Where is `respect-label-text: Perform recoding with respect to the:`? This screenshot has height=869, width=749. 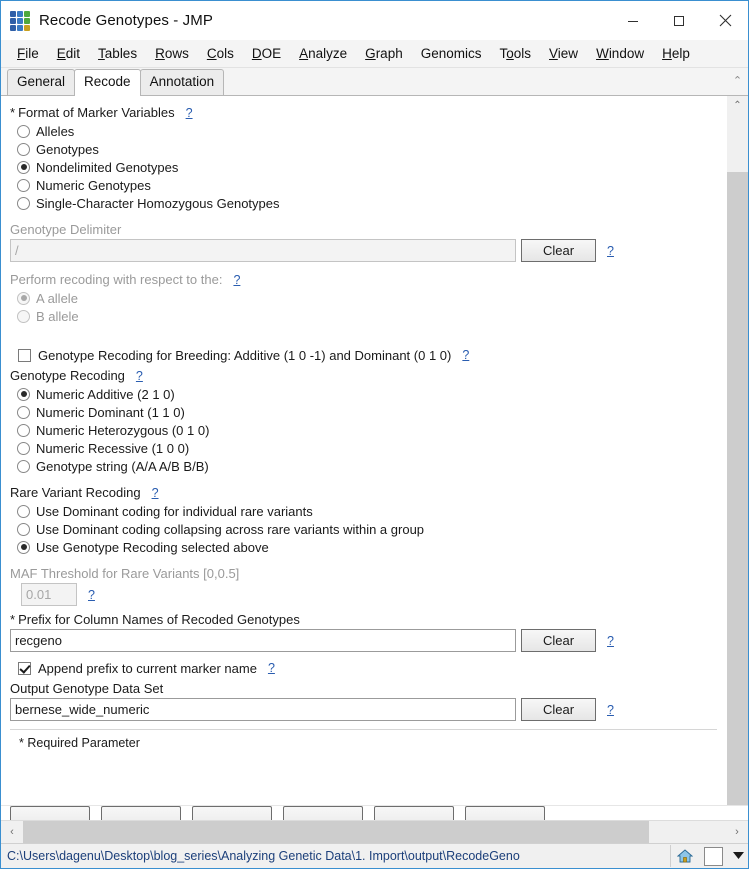 respect-label-text: Perform recoding with respect to the: is located at coordinates (116, 279).